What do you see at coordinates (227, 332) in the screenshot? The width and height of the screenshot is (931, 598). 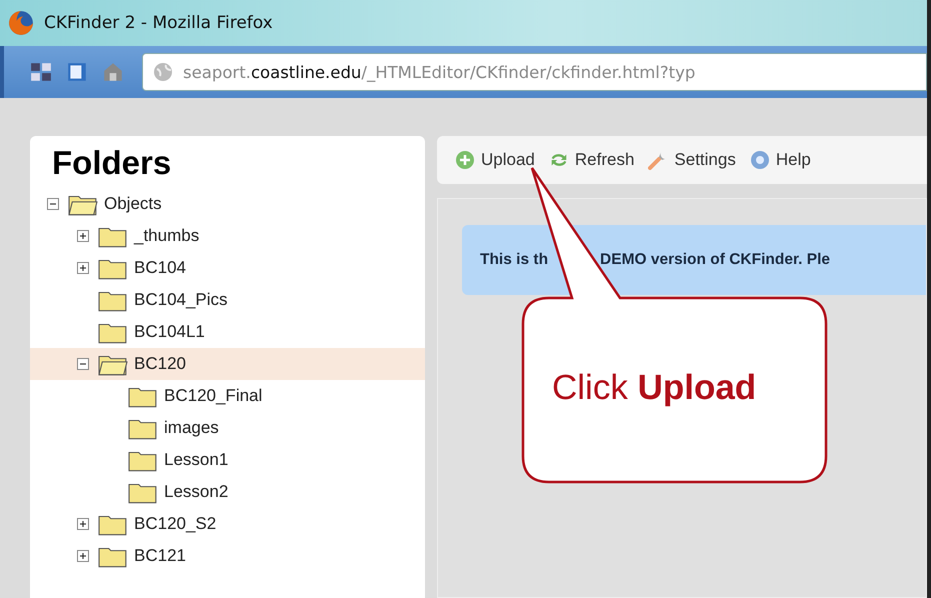 I see `folder-row: BC104L1` at bounding box center [227, 332].